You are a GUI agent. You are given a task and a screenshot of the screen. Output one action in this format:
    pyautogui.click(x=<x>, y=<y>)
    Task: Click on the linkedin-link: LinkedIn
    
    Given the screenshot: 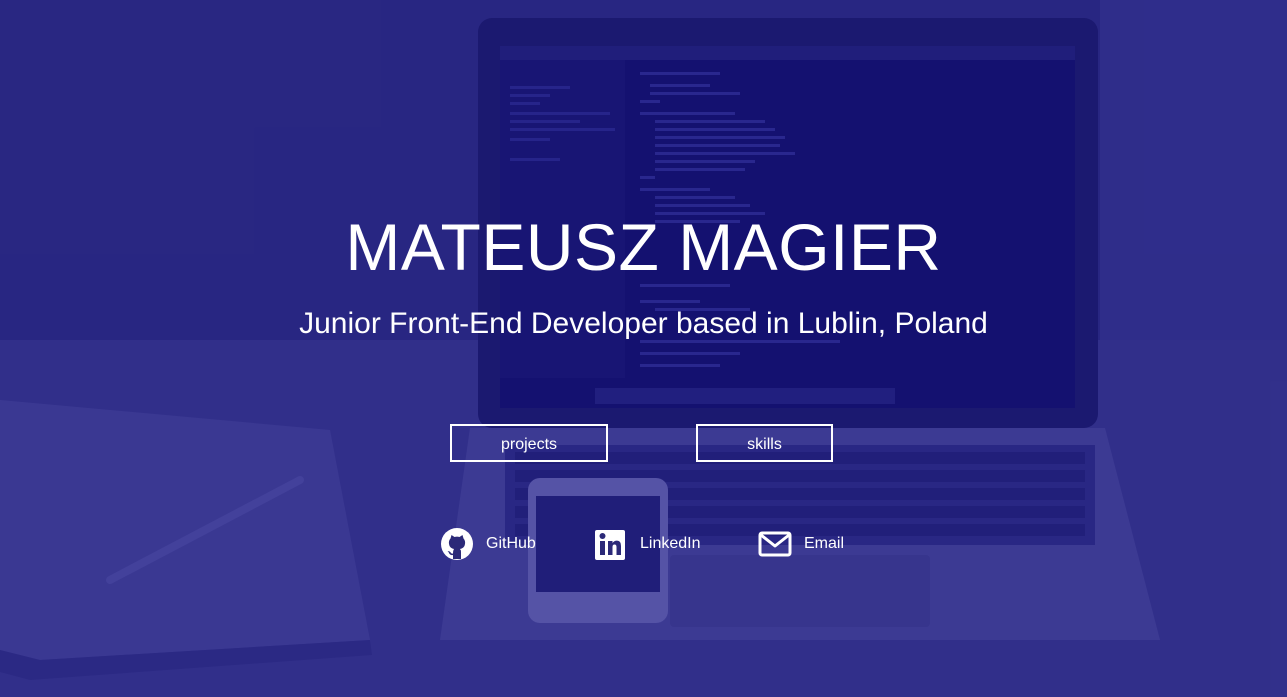 What is the action you would take?
    pyautogui.click(x=647, y=544)
    